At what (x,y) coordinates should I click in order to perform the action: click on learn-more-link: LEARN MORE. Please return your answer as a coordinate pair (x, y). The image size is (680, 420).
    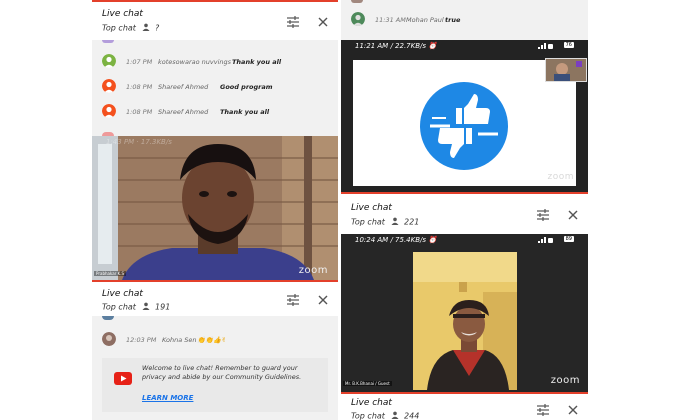
    Looking at the image, I should click on (167, 398).